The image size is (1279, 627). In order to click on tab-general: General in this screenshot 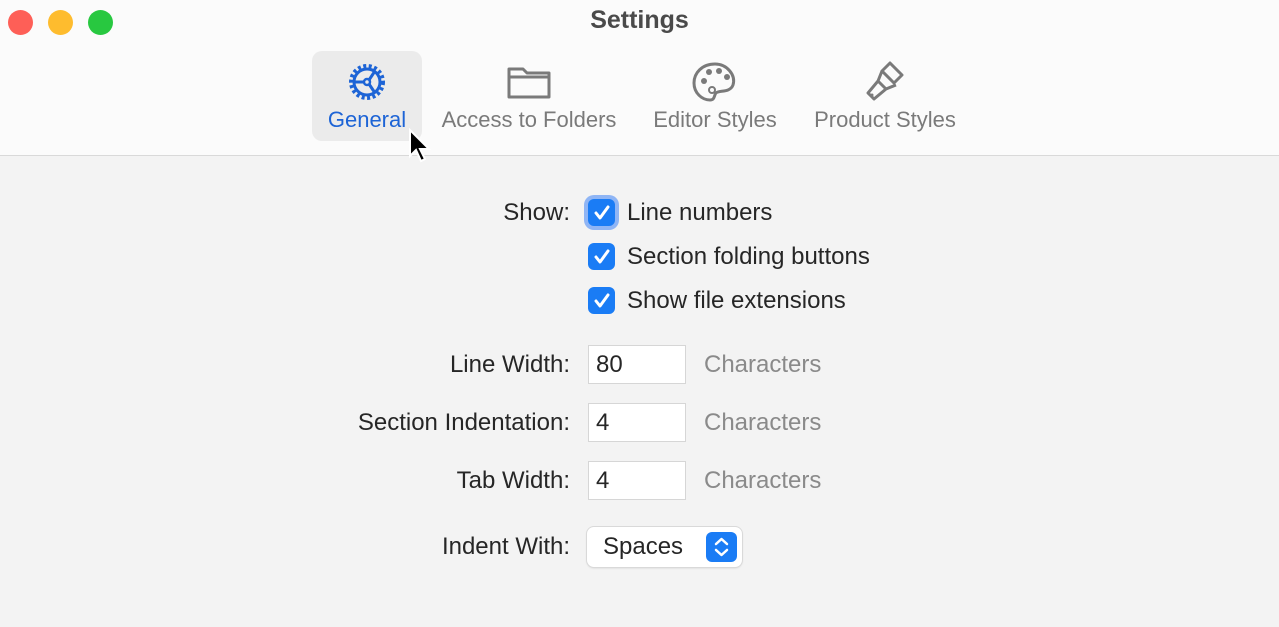, I will do `click(367, 96)`.